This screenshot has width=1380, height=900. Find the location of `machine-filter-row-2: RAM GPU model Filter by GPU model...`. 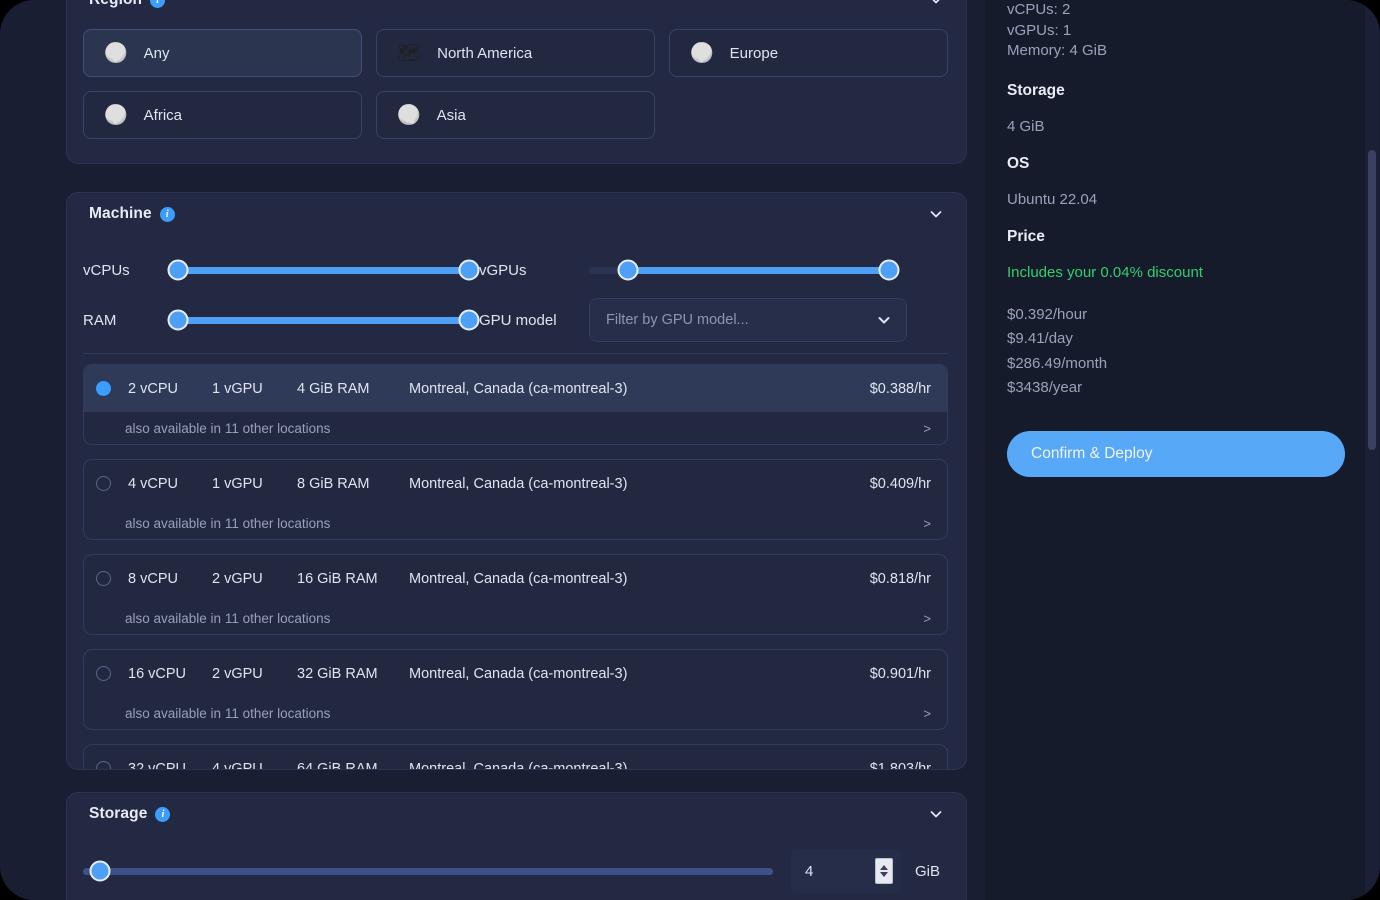

machine-filter-row-2: RAM GPU model Filter by GPU model... is located at coordinates (515, 320).